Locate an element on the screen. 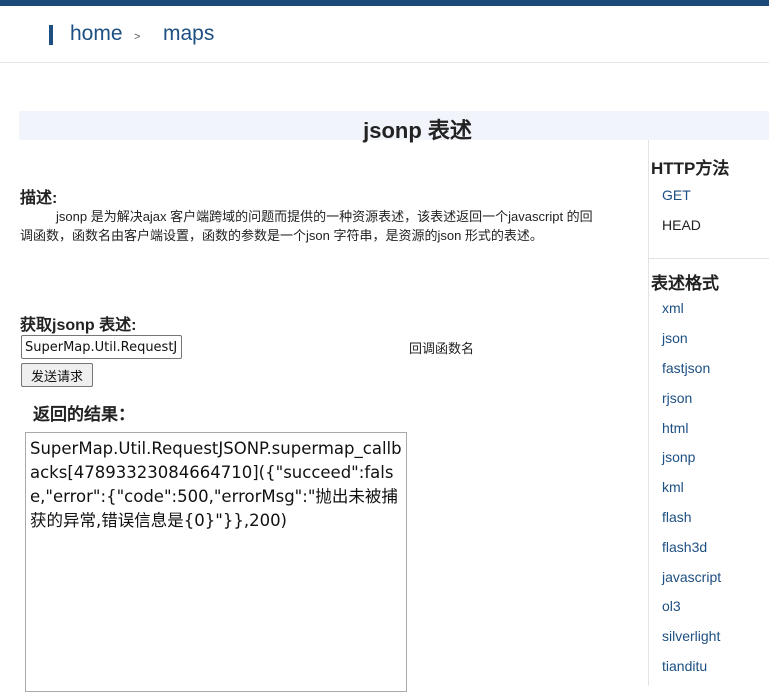  sidebar-item-fastjson: fastjson is located at coordinates (686, 368).